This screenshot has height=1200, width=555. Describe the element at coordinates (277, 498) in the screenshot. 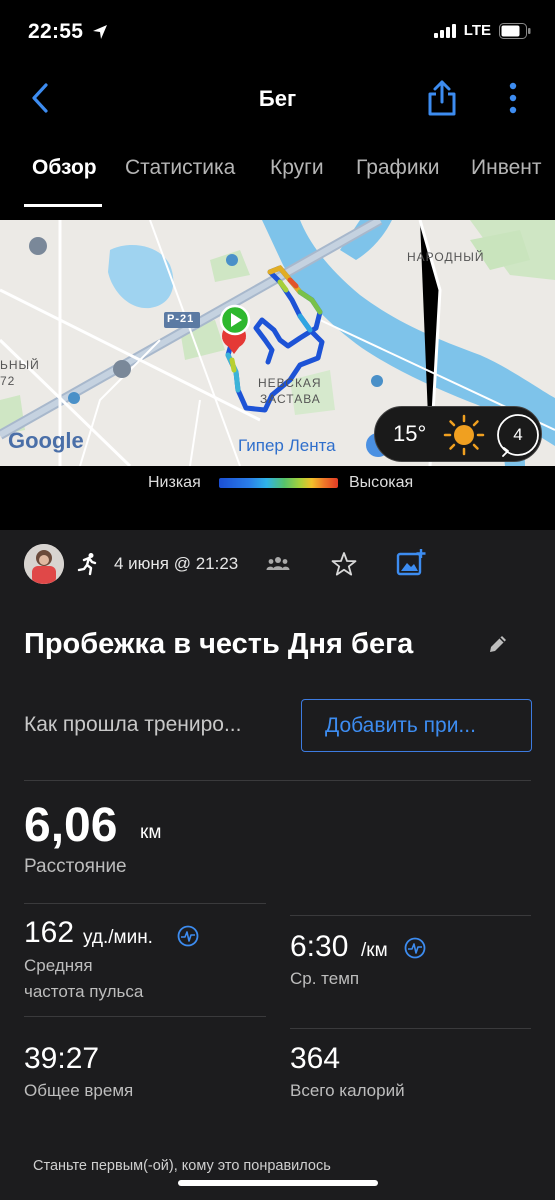

I see `intensity-legend: Низкая Высокая` at that location.